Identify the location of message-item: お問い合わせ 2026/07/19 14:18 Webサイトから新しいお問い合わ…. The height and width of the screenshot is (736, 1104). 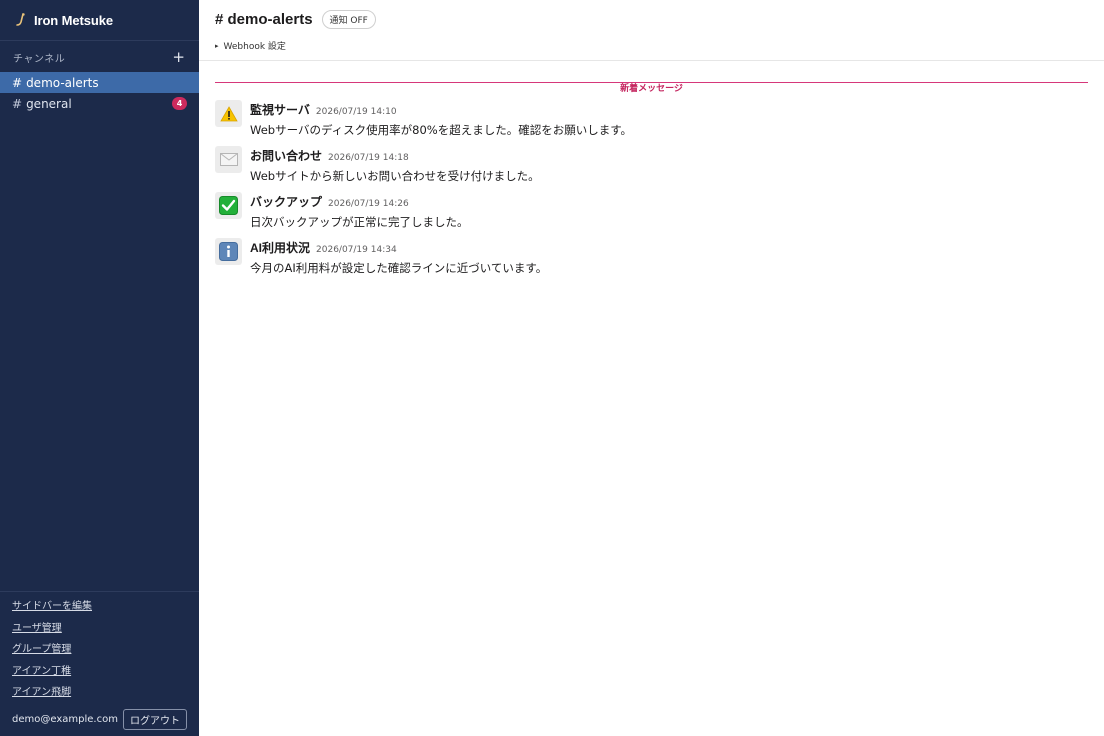
(651, 169).